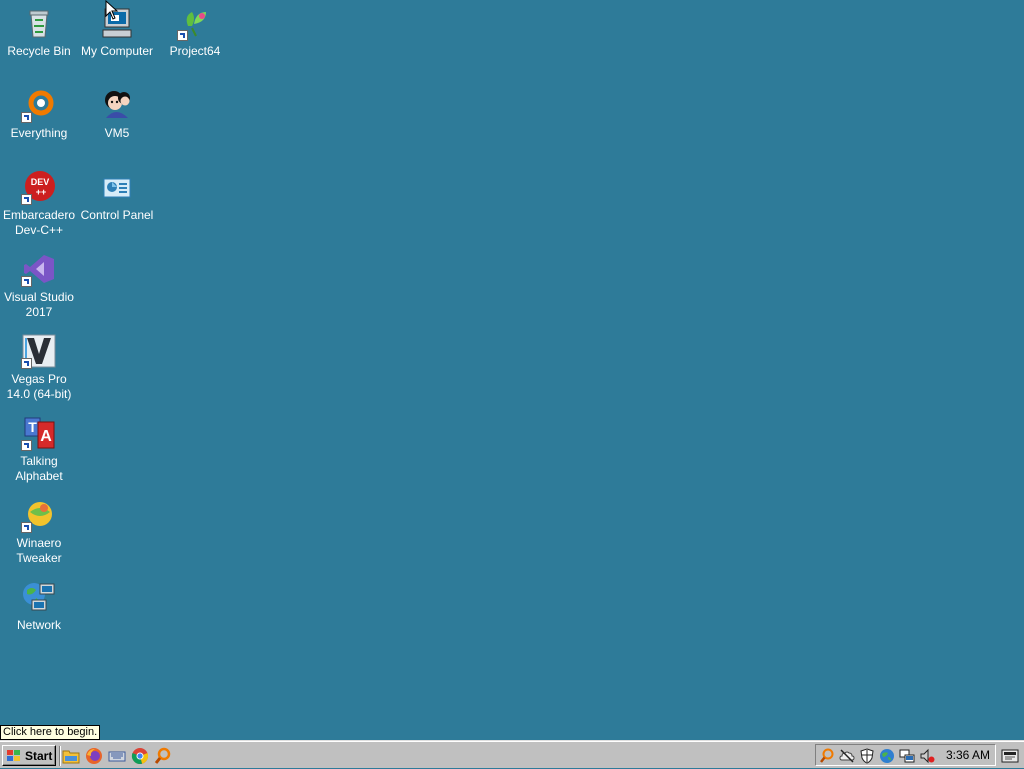 This screenshot has width=1024, height=769. I want to click on desktop-icon-control-panel: Control Panel, so click(117, 194).